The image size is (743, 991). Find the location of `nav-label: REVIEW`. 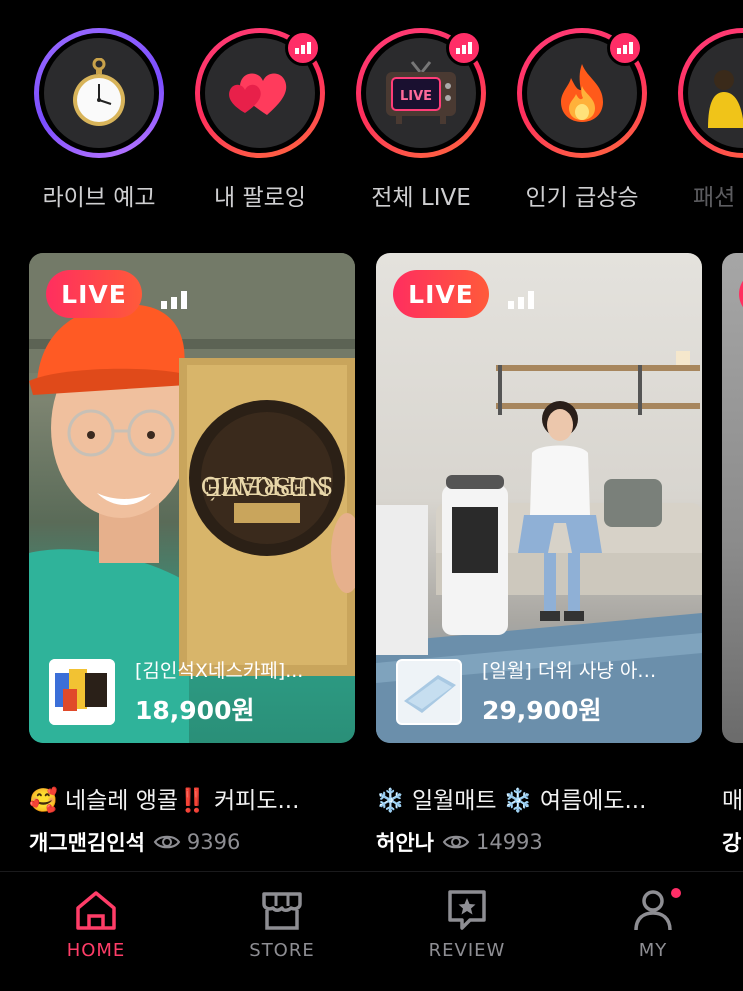

nav-label: REVIEW is located at coordinates (467, 950).